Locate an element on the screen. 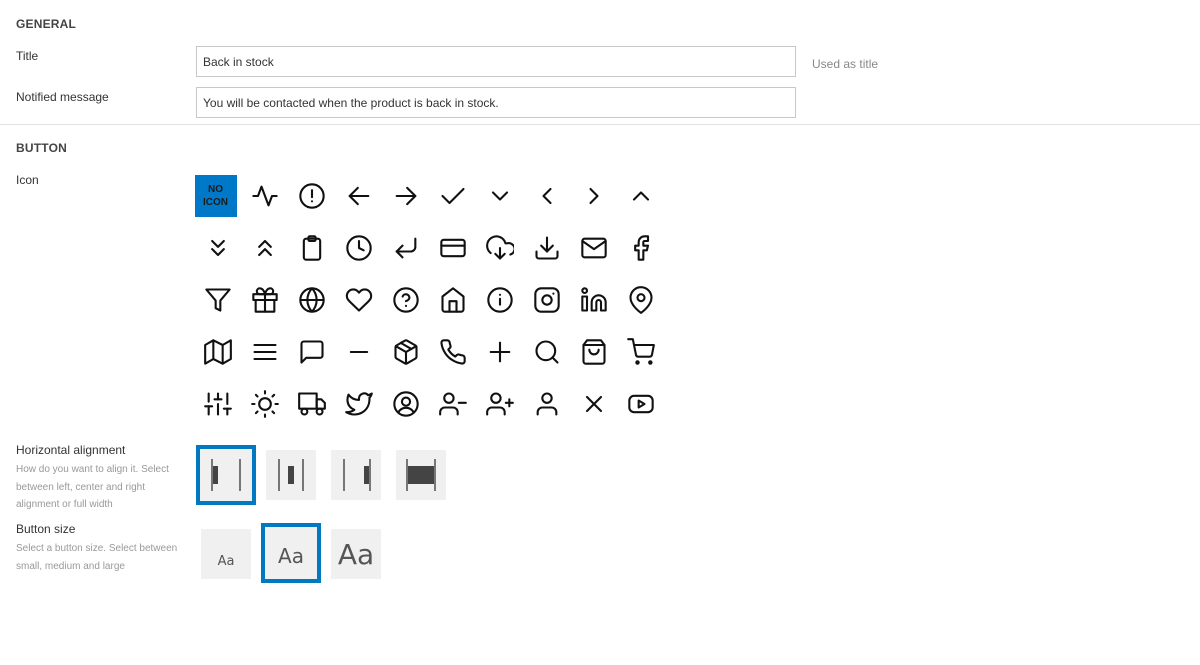 This screenshot has height=665, width=1200. icon-option-chevron-left is located at coordinates (546, 196).